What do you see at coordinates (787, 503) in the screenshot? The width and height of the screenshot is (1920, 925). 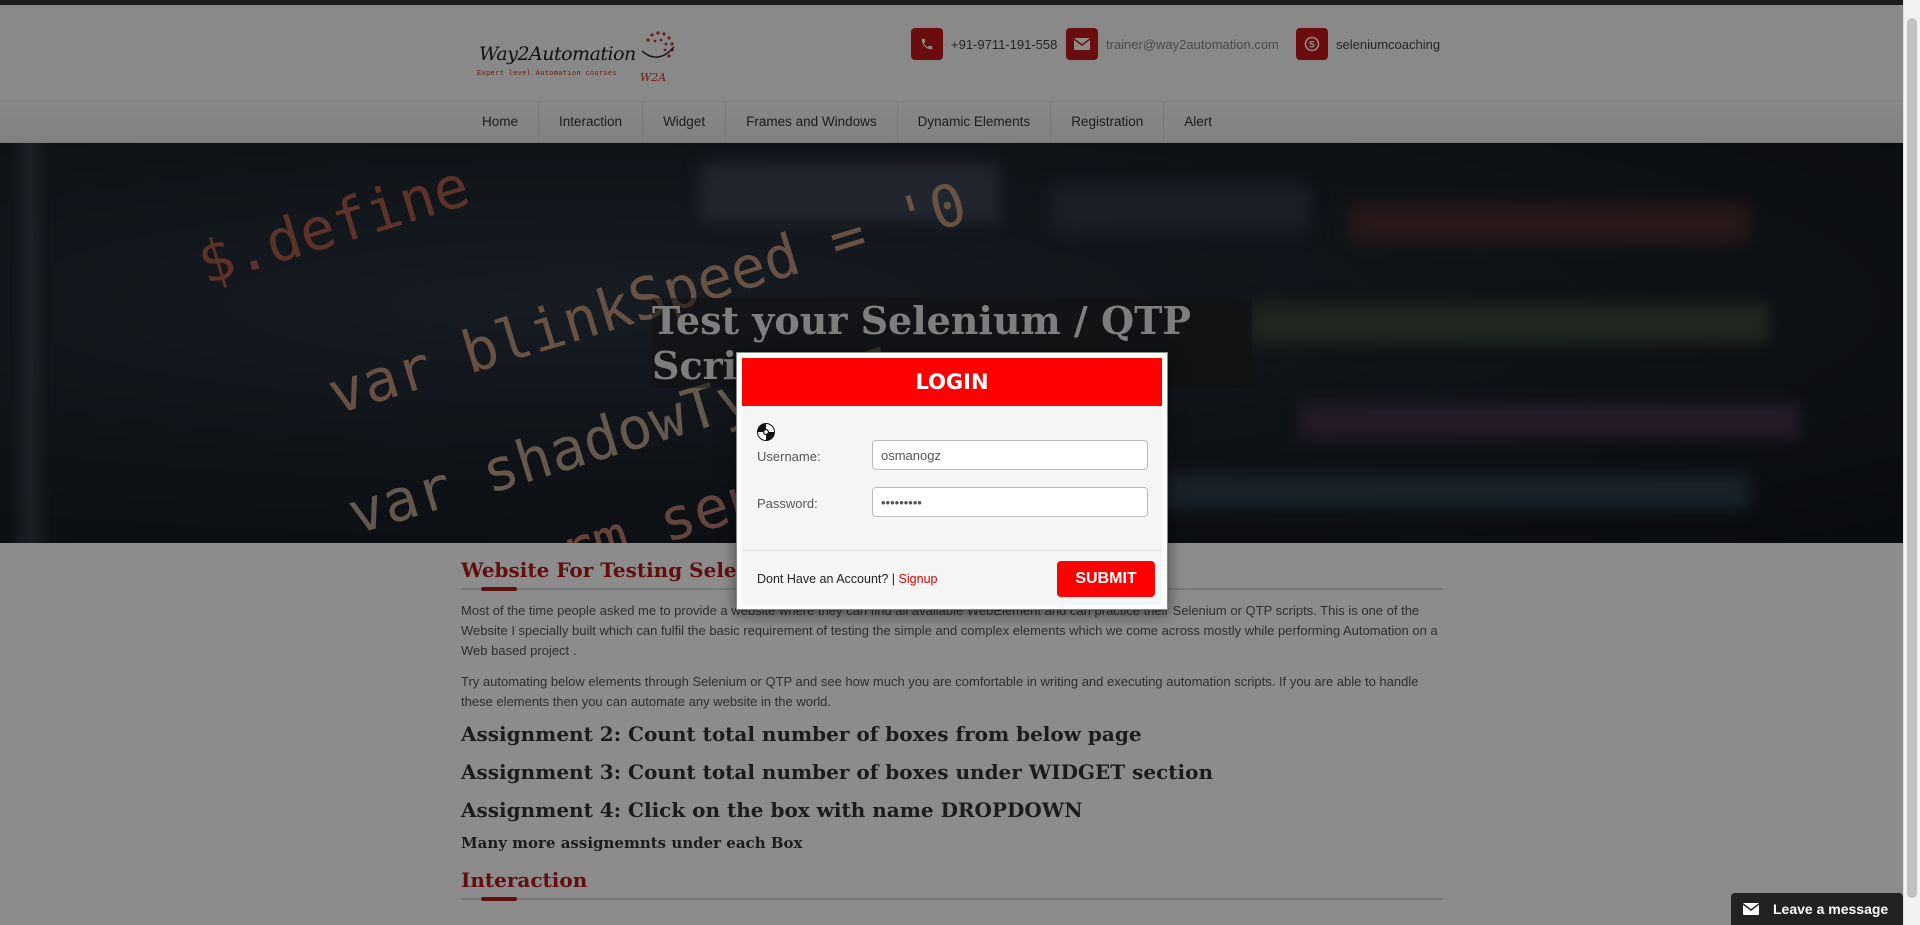 I see `password-label: Password:` at bounding box center [787, 503].